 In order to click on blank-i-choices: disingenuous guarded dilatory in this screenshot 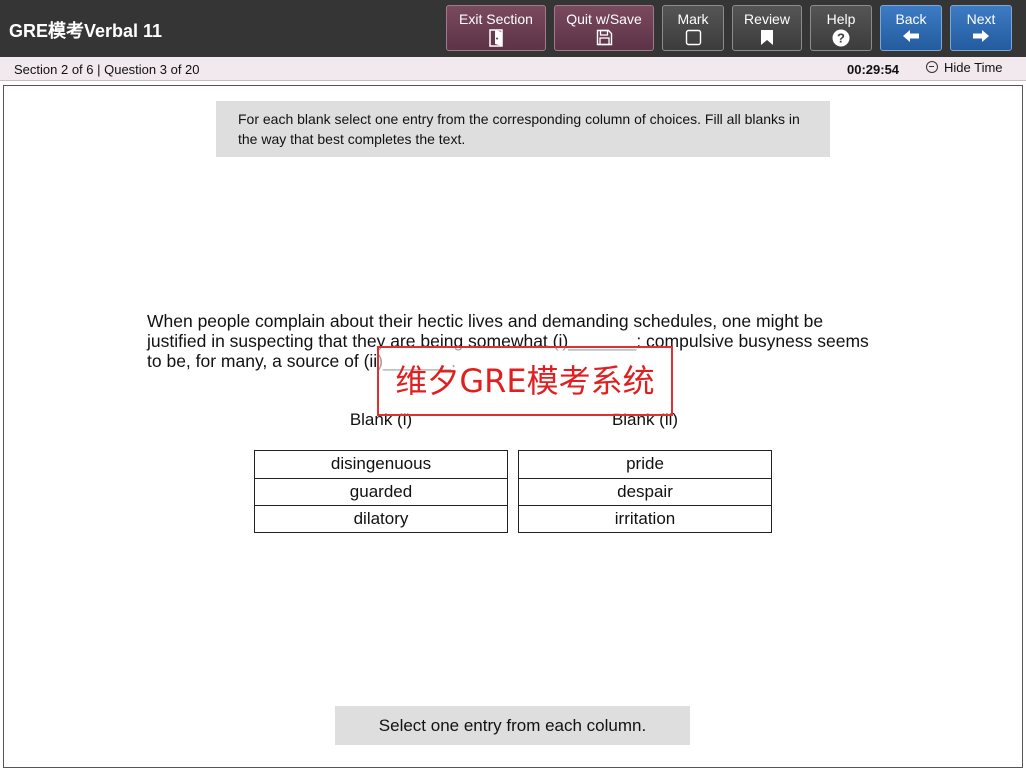, I will do `click(381, 491)`.